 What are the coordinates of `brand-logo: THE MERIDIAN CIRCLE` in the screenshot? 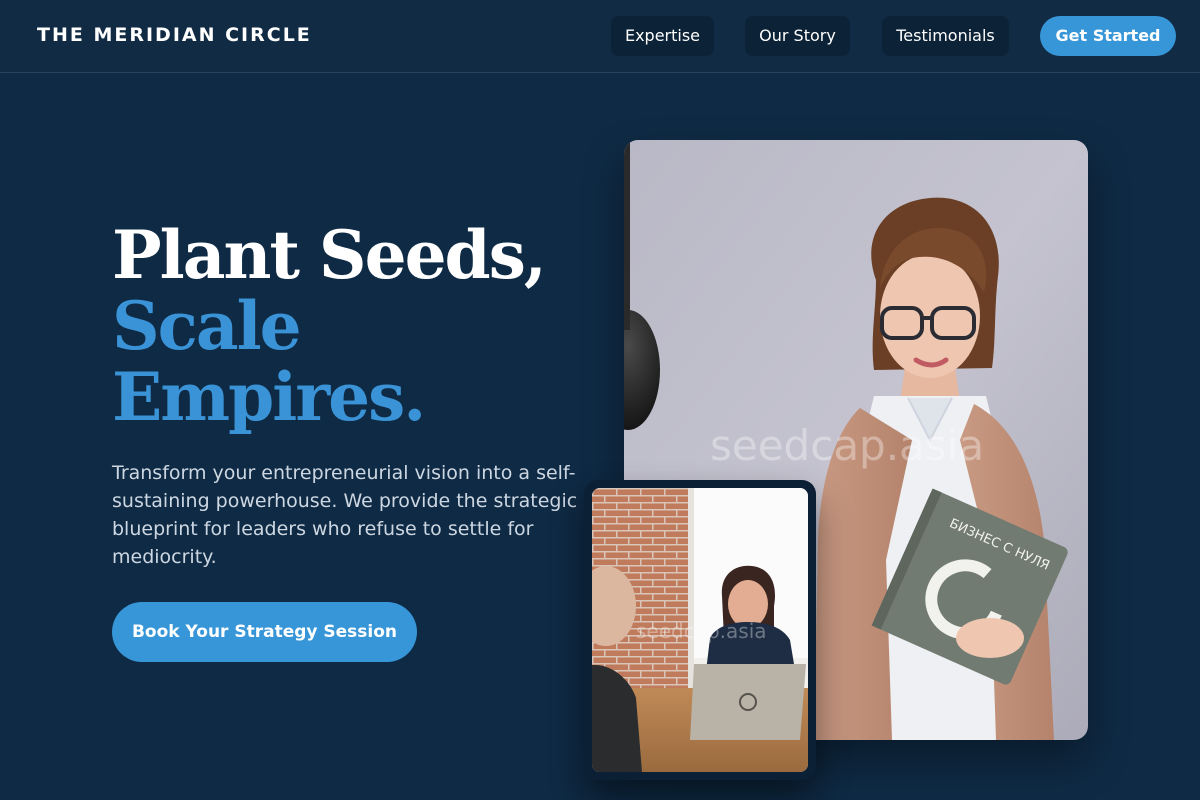 It's located at (174, 35).